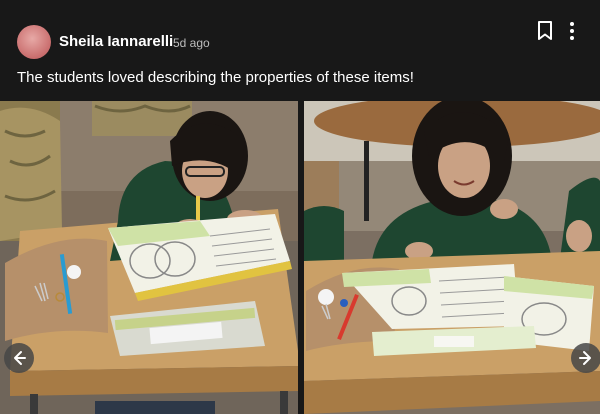  I want to click on chevron-left-icon, so click(20, 358).